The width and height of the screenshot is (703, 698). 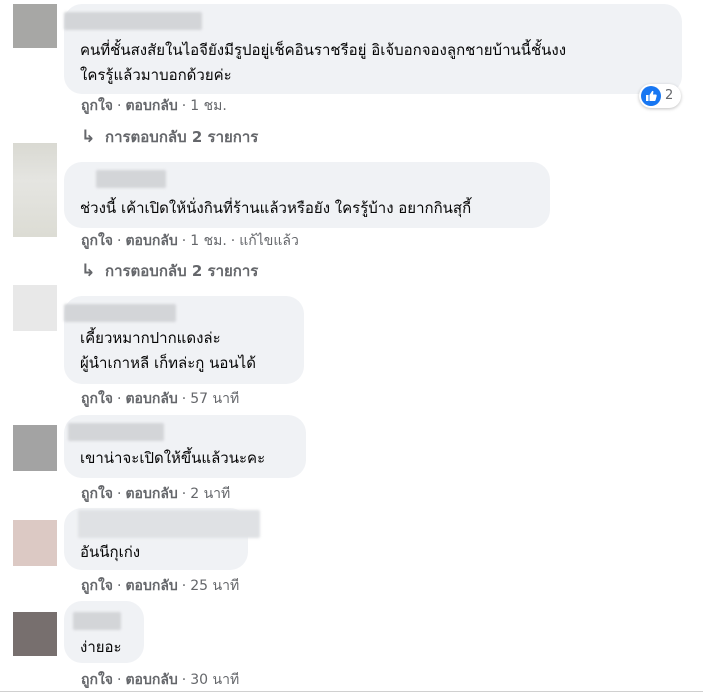 What do you see at coordinates (269, 241) in the screenshot?
I see `edited-label: แก้ไขแล้ว` at bounding box center [269, 241].